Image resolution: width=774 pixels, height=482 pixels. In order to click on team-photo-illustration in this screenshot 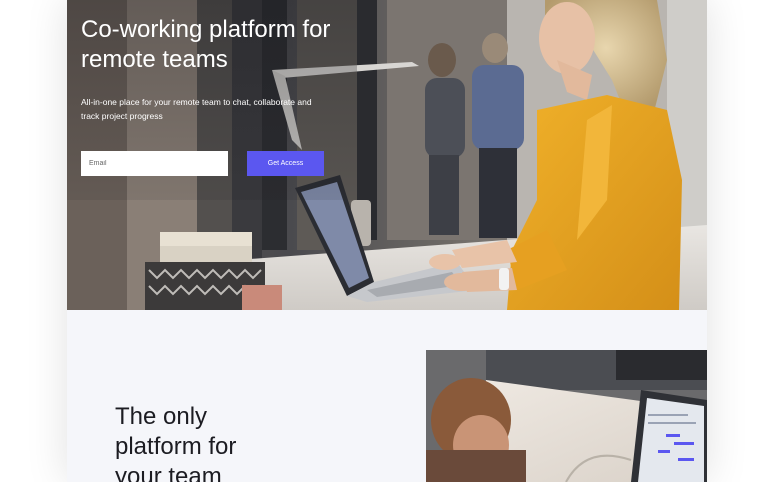, I will do `click(566, 416)`.